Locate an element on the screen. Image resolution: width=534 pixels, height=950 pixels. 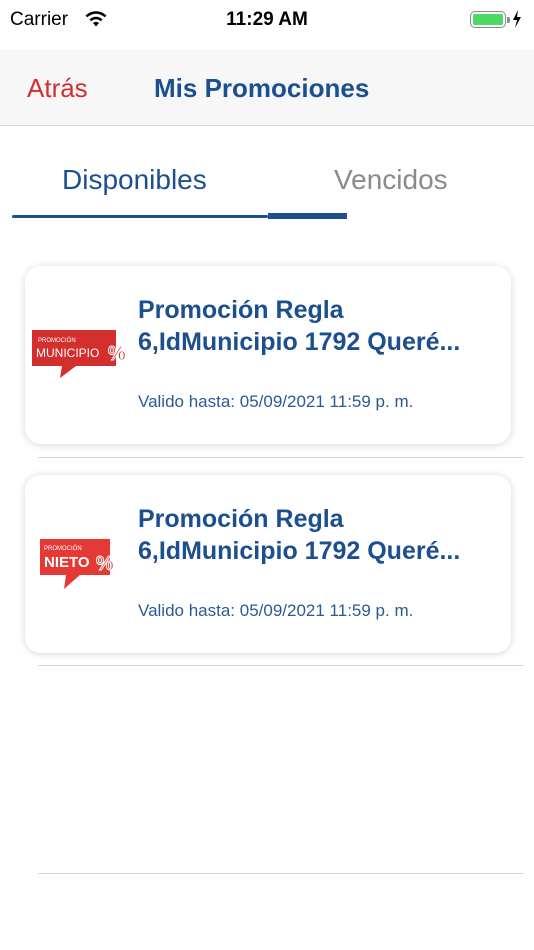
battery-fill is located at coordinates (488, 19).